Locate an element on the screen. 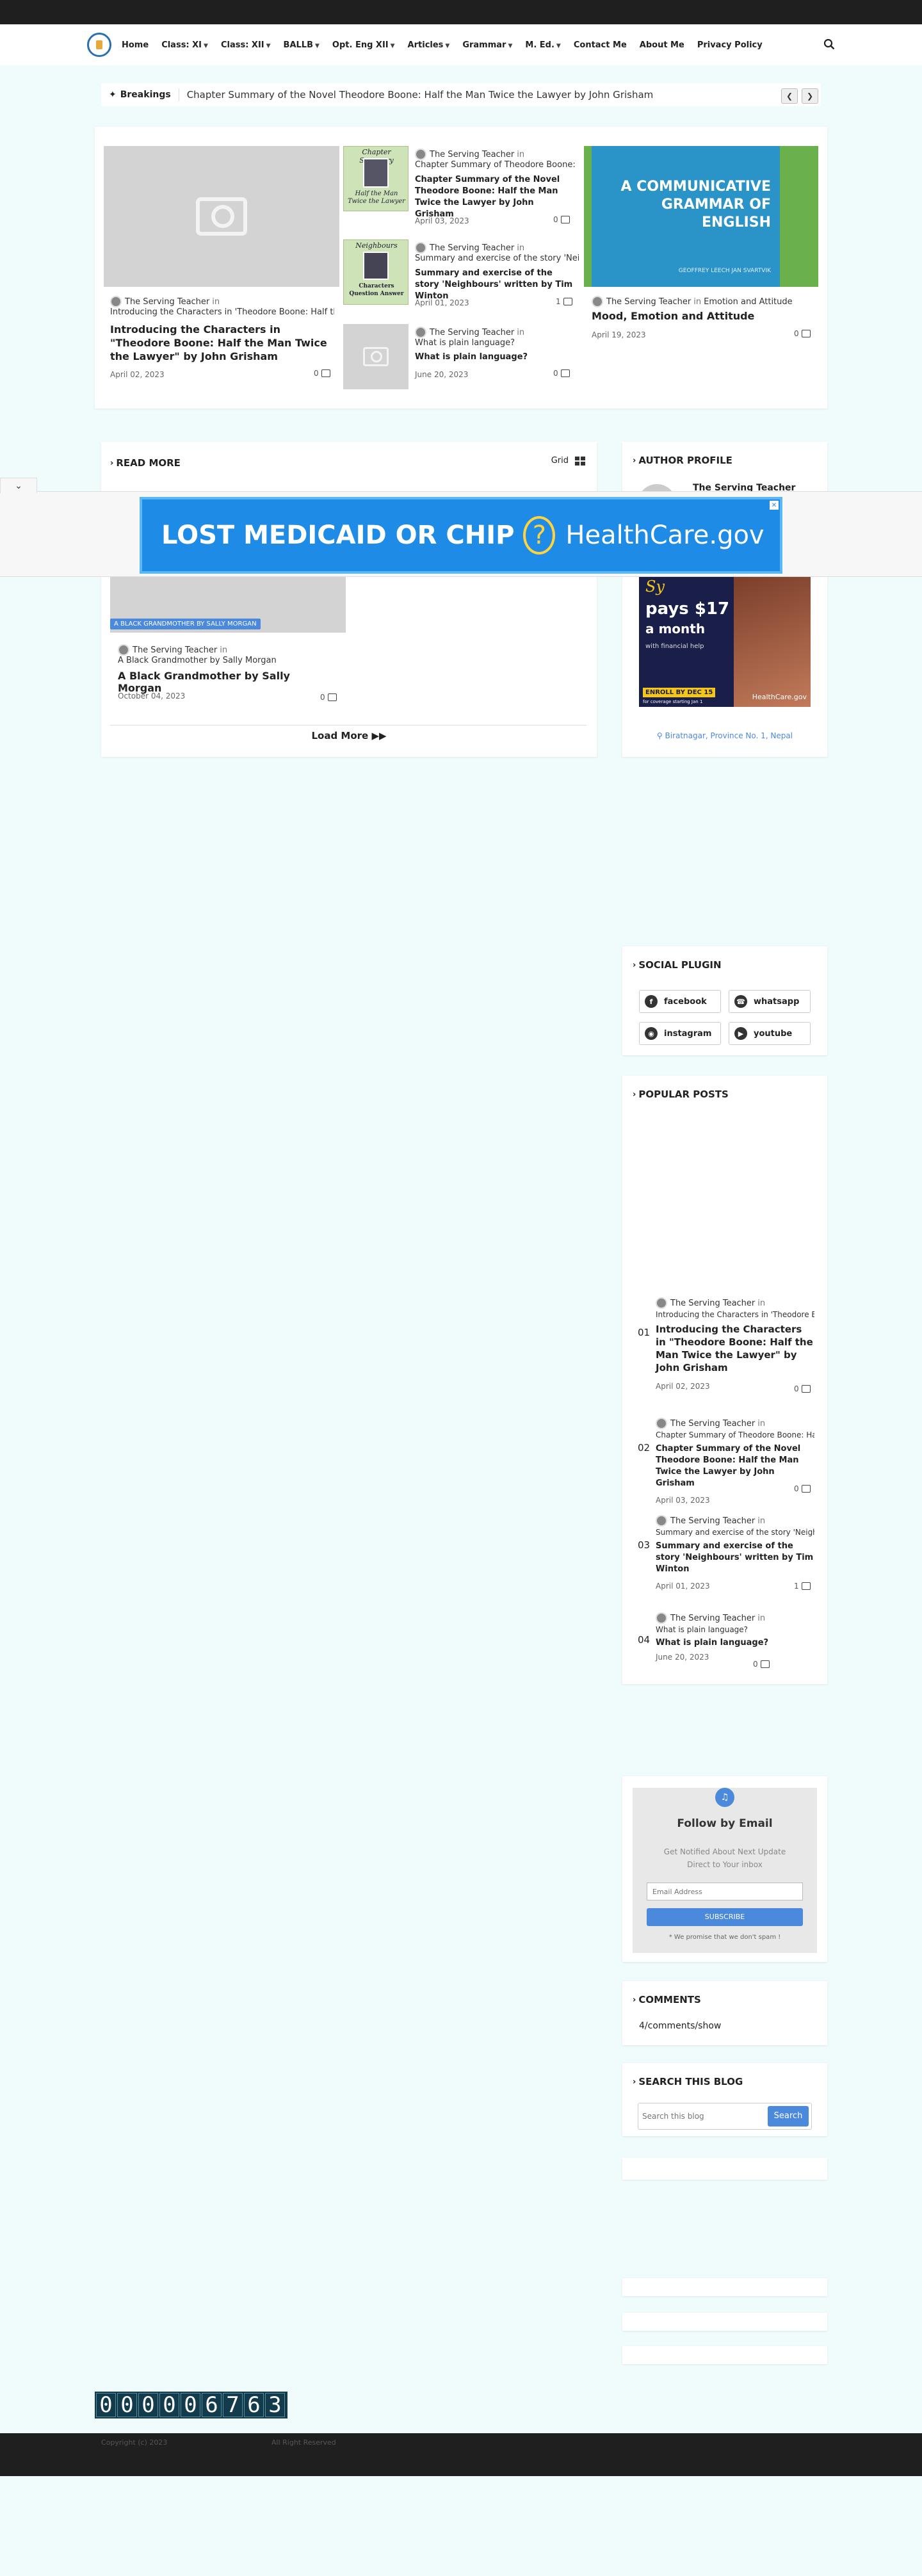 This screenshot has width=922, height=2576. social-label: youtube is located at coordinates (773, 1033).